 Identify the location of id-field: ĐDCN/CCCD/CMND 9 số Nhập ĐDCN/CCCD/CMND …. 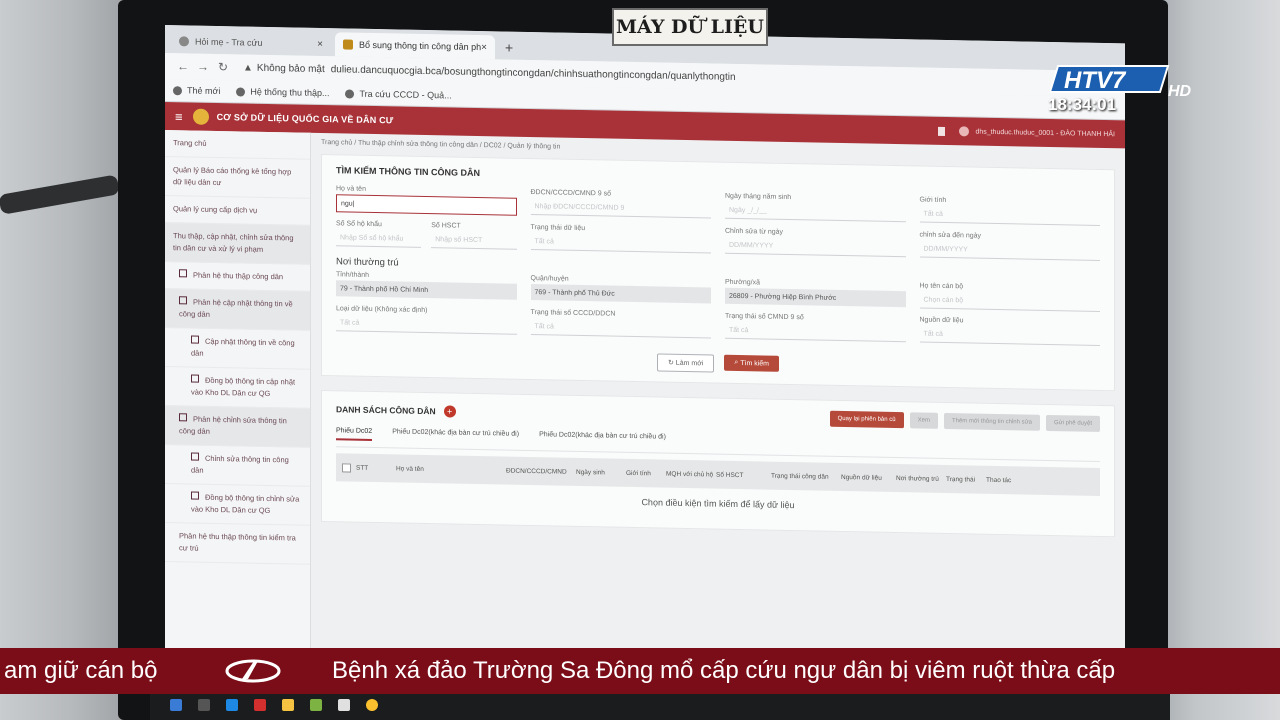
(620, 204).